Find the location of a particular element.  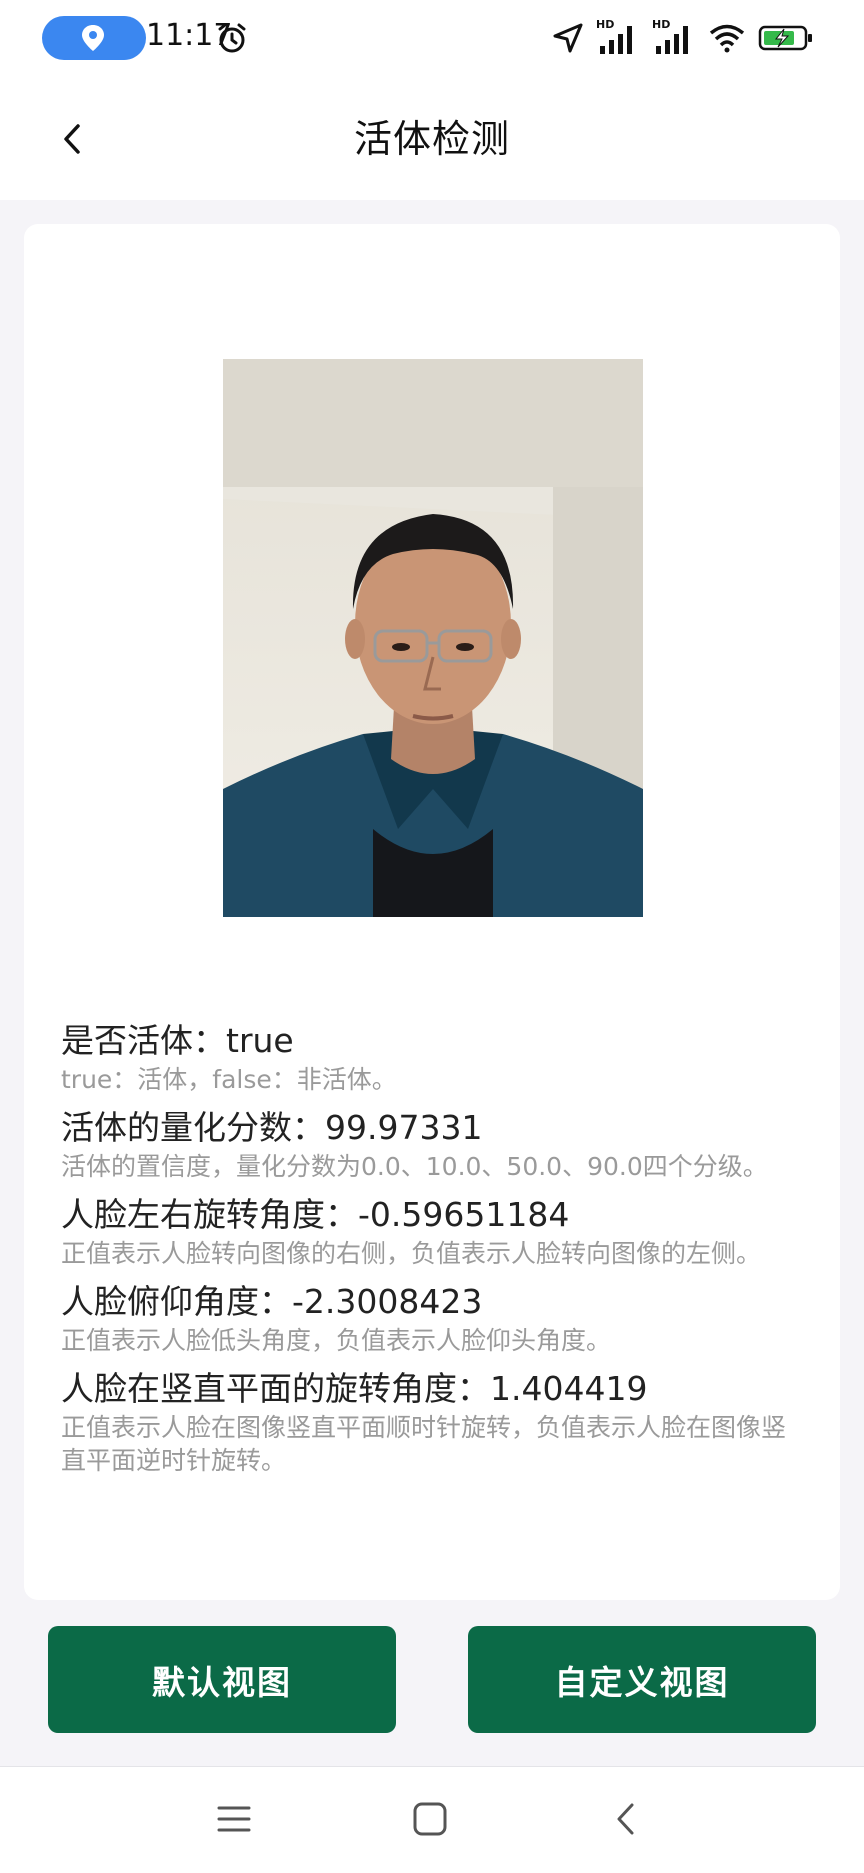

system-nav-bar is located at coordinates (432, 1819).